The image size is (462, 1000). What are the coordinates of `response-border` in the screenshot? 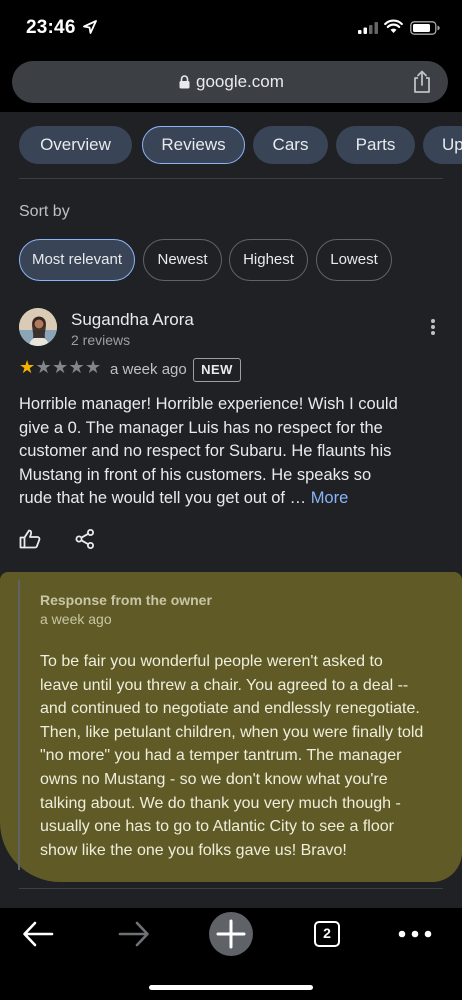 It's located at (19, 725).